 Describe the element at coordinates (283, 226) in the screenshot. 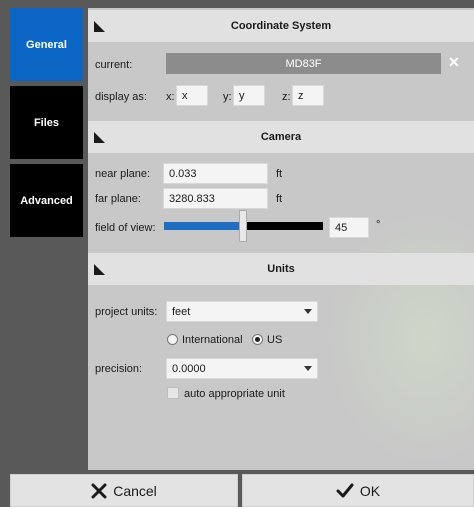

I see `fov-slider-track` at that location.